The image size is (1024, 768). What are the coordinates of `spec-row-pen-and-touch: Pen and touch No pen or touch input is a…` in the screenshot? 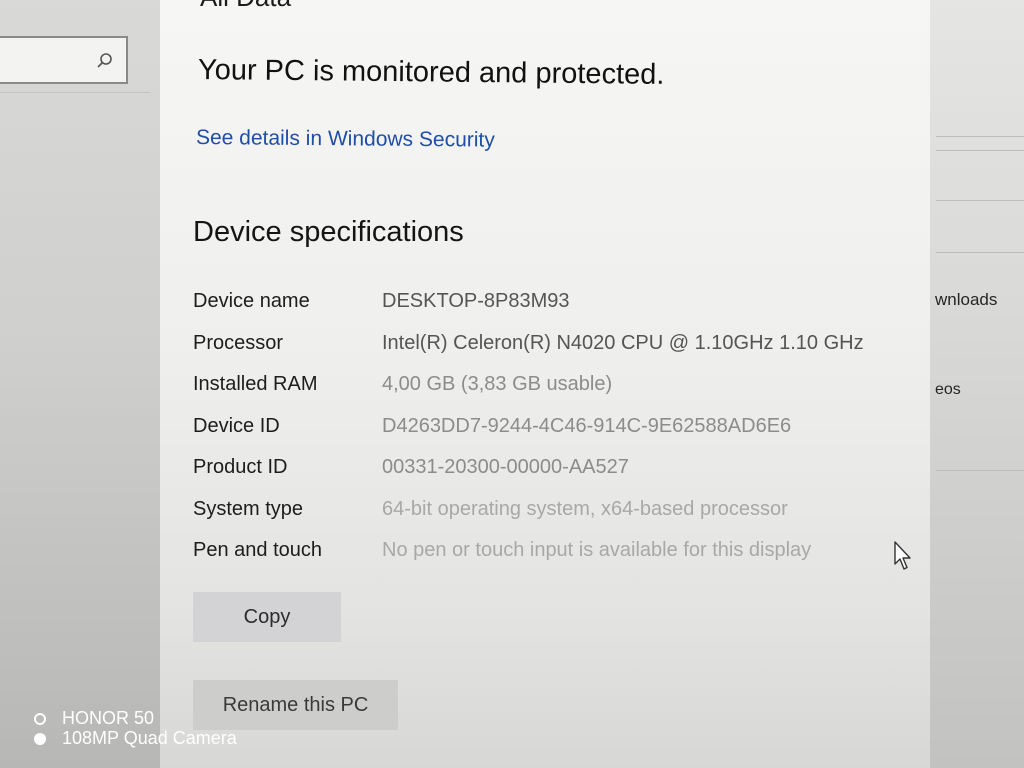 It's located at (553, 553).